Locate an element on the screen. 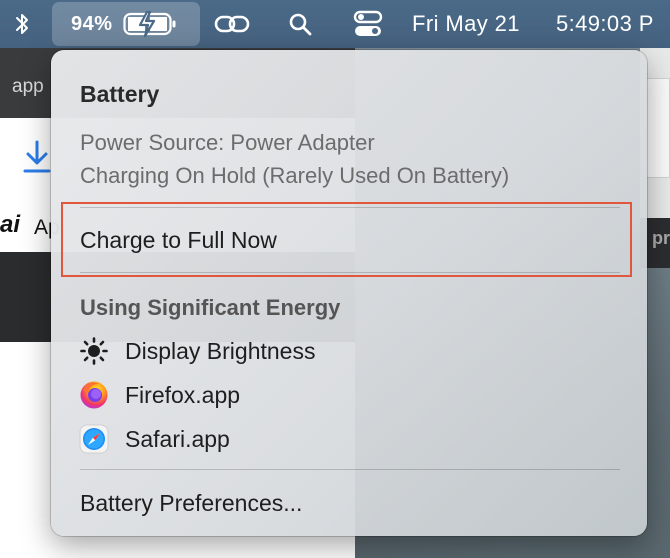 Image resolution: width=670 pixels, height=558 pixels. menubar-time: 5:49:03 P is located at coordinates (605, 24).